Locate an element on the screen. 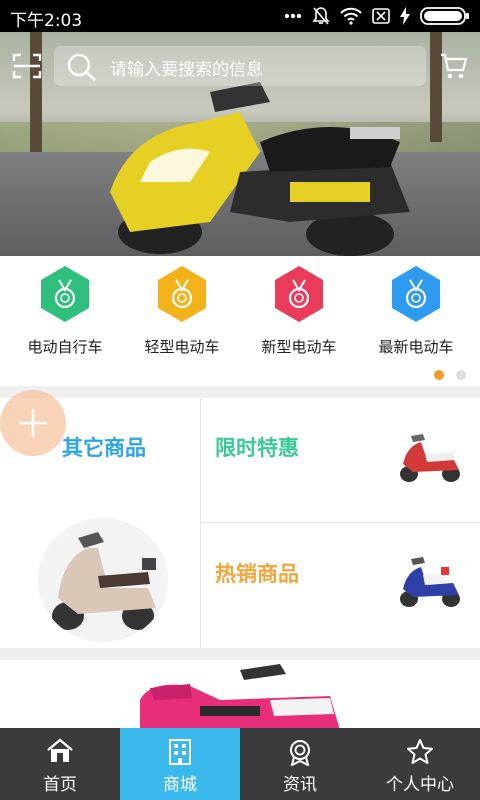  status-icons is located at coordinates (377, 16).